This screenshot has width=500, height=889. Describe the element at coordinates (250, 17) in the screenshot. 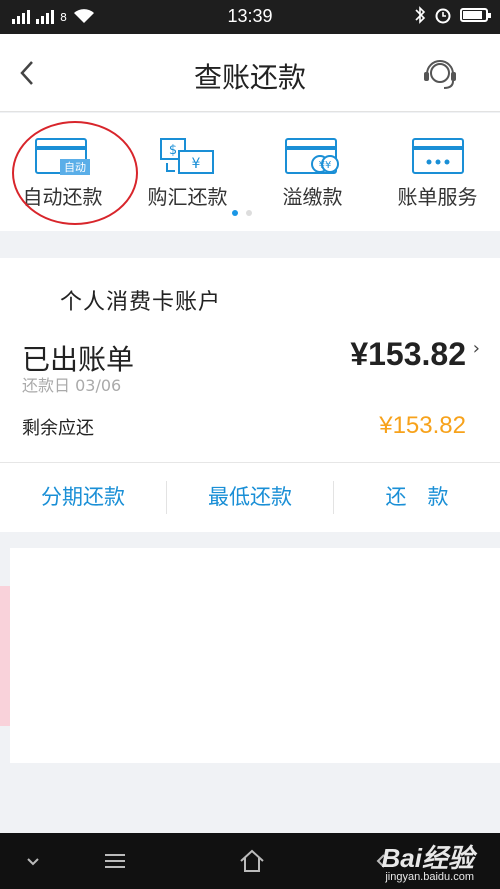

I see `status-bar: 8 13:39` at that location.